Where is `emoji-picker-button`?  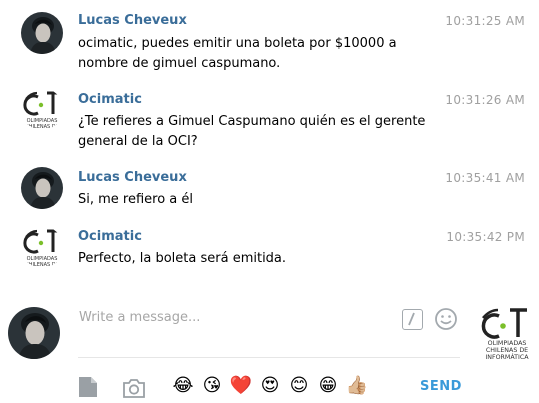 emoji-picker-button is located at coordinates (446, 319).